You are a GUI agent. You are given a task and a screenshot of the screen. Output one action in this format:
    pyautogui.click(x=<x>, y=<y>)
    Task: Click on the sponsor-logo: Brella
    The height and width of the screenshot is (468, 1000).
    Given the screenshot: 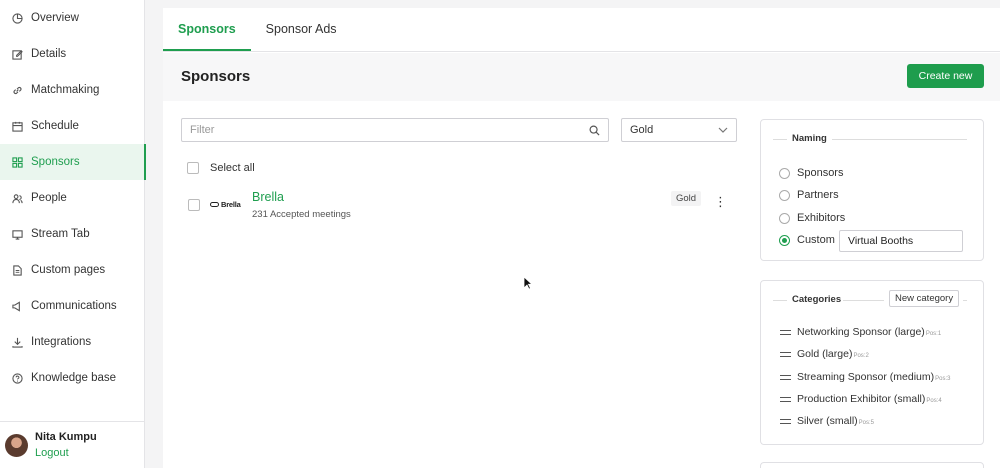 What is the action you would take?
    pyautogui.click(x=225, y=204)
    